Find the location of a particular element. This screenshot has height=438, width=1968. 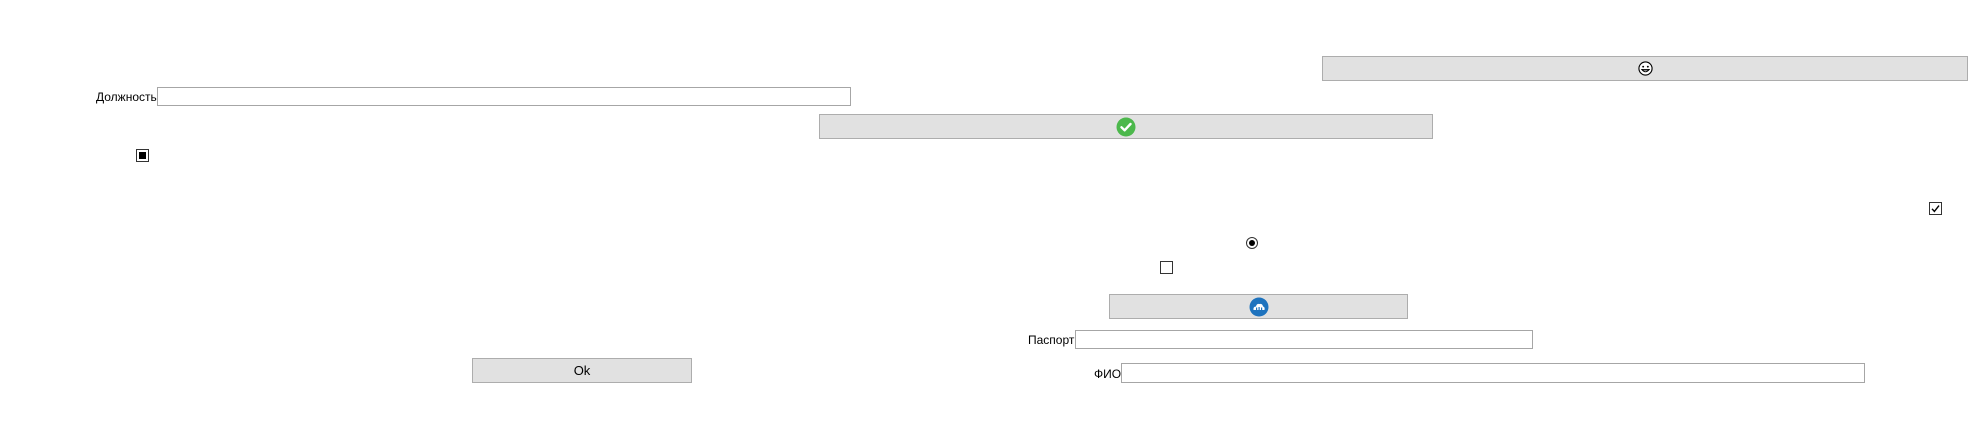

radio-button is located at coordinates (1252, 243).